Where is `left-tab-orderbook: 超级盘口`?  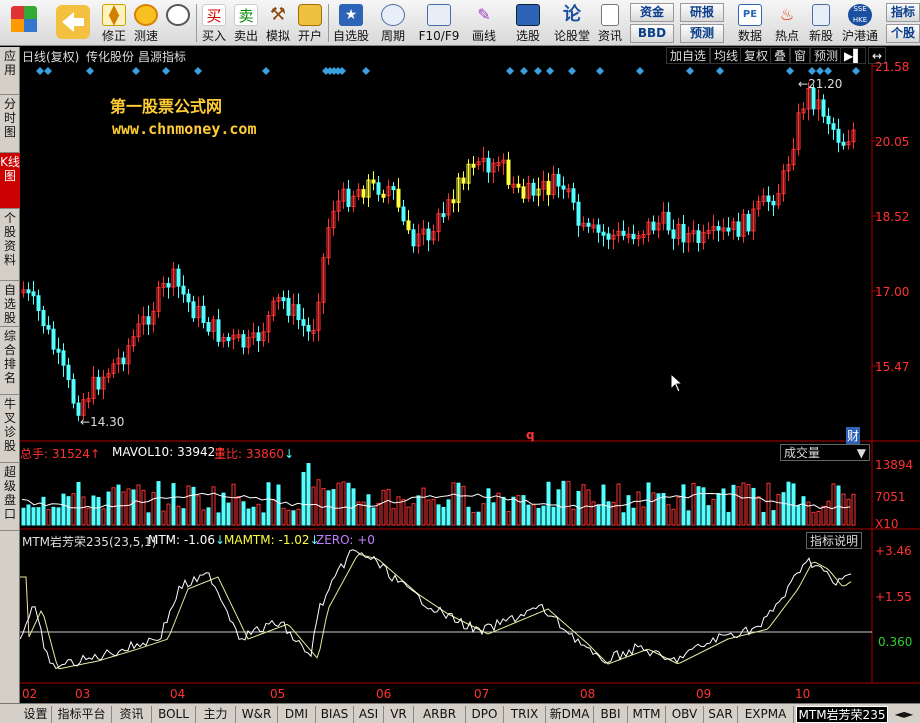 left-tab-orderbook: 超级盘口 is located at coordinates (10, 497).